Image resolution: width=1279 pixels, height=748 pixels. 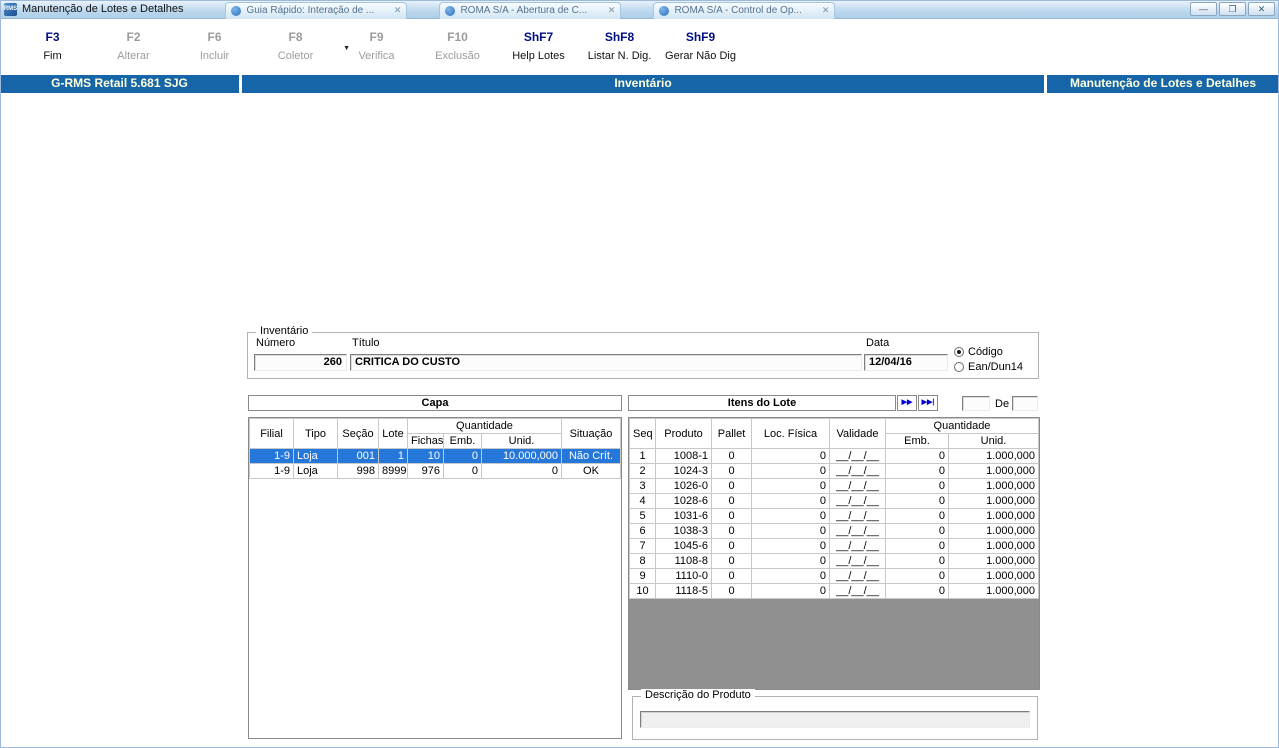 What do you see at coordinates (988, 367) in the screenshot?
I see `radio-ean-dun14: Ean/Dun14` at bounding box center [988, 367].